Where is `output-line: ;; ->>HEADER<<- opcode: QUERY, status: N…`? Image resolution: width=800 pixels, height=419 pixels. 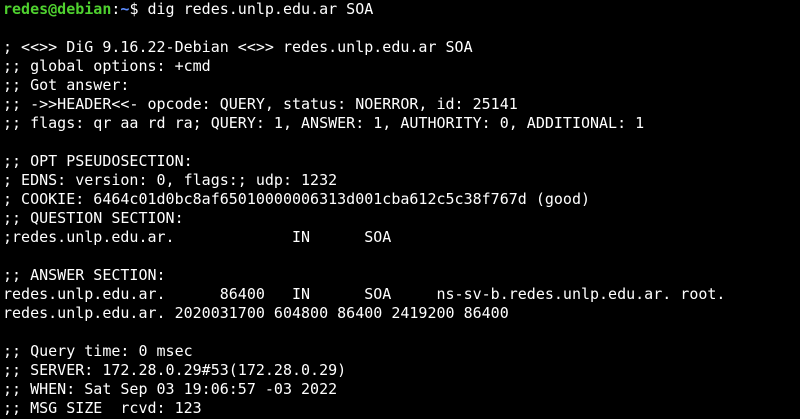 output-line: ;; ->>HEADER<<- opcode: QUERY, status: N… is located at coordinates (260, 104).